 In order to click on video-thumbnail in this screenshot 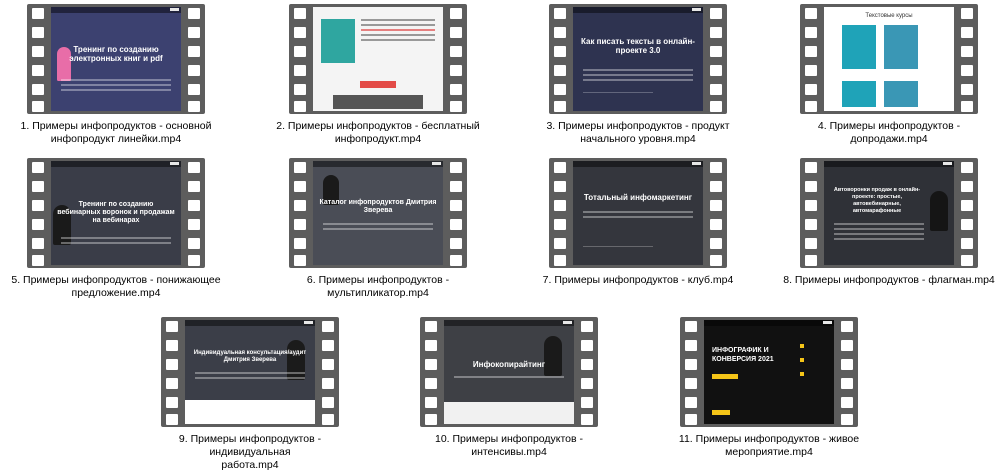, I will do `click(378, 59)`.